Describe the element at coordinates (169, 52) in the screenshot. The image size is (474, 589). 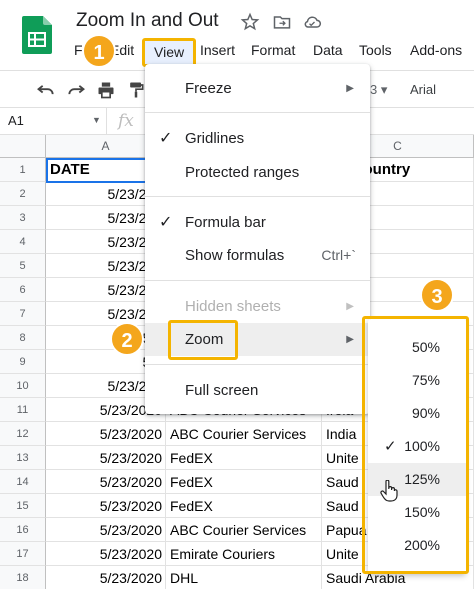
I see `menu-view: View` at that location.